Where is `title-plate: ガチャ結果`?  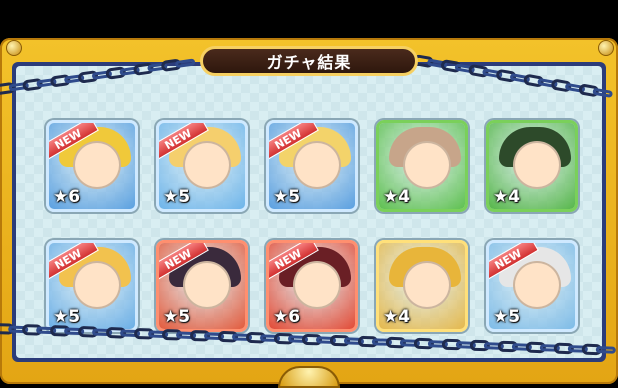 title-plate: ガチャ結果 is located at coordinates (309, 61).